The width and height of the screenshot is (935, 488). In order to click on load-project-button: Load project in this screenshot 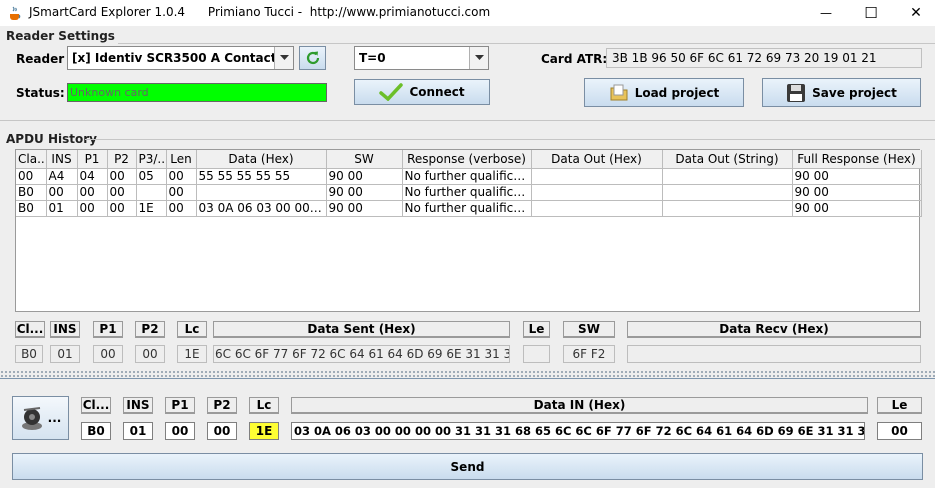, I will do `click(664, 92)`.